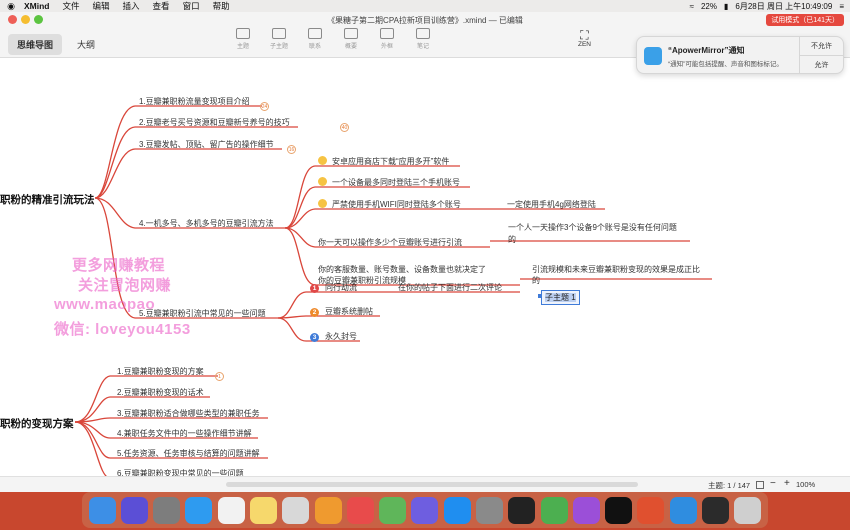  What do you see at coordinates (160, 371) in the screenshot?
I see `topic2-1: 1.豆瓣兼职粉变现的方案` at bounding box center [160, 371].